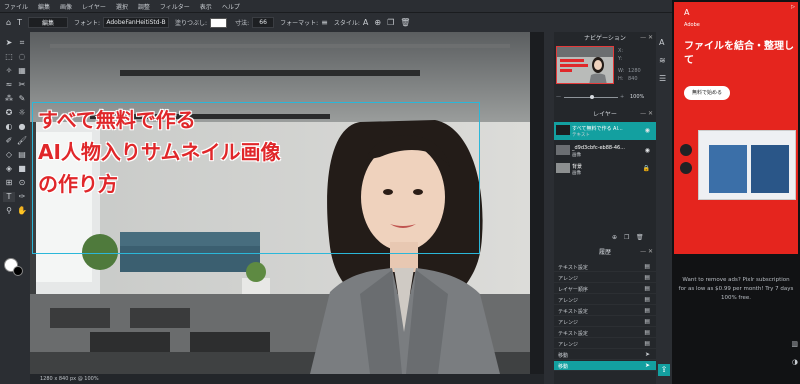 The height and width of the screenshot is (384, 800). I want to click on ad-screenshot-card, so click(770, 169).